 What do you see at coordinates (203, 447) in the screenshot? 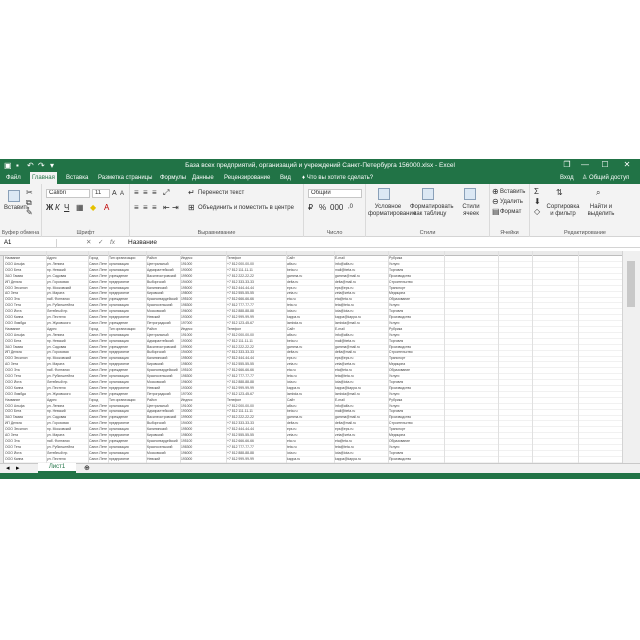
I see `table-cell: 198300` at bounding box center [203, 447].